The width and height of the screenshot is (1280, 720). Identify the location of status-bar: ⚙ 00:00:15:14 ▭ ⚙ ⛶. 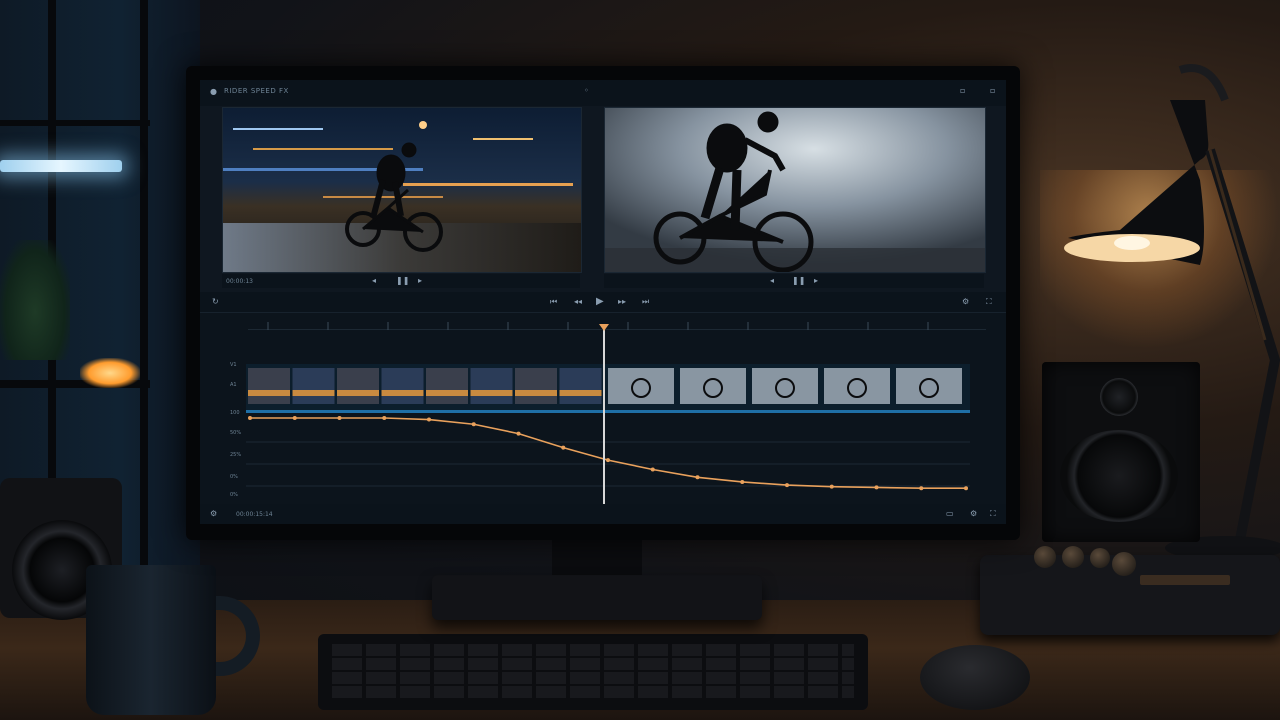
(603, 514).